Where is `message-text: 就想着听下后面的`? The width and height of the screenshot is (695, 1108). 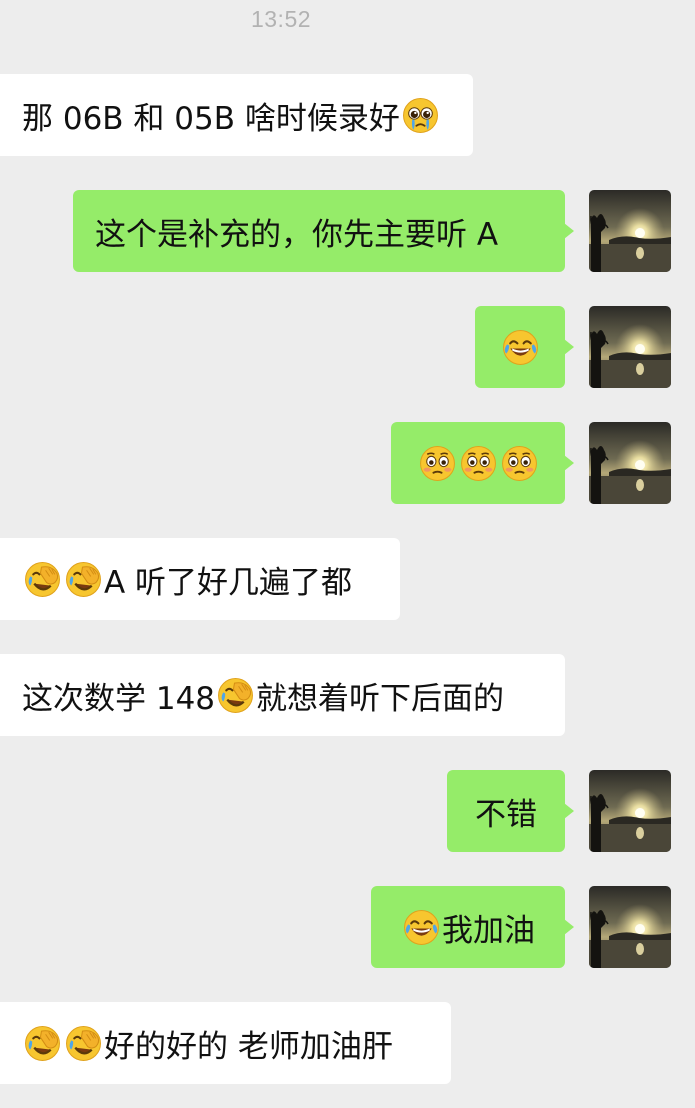 message-text: 就想着听下后面的 is located at coordinates (380, 698).